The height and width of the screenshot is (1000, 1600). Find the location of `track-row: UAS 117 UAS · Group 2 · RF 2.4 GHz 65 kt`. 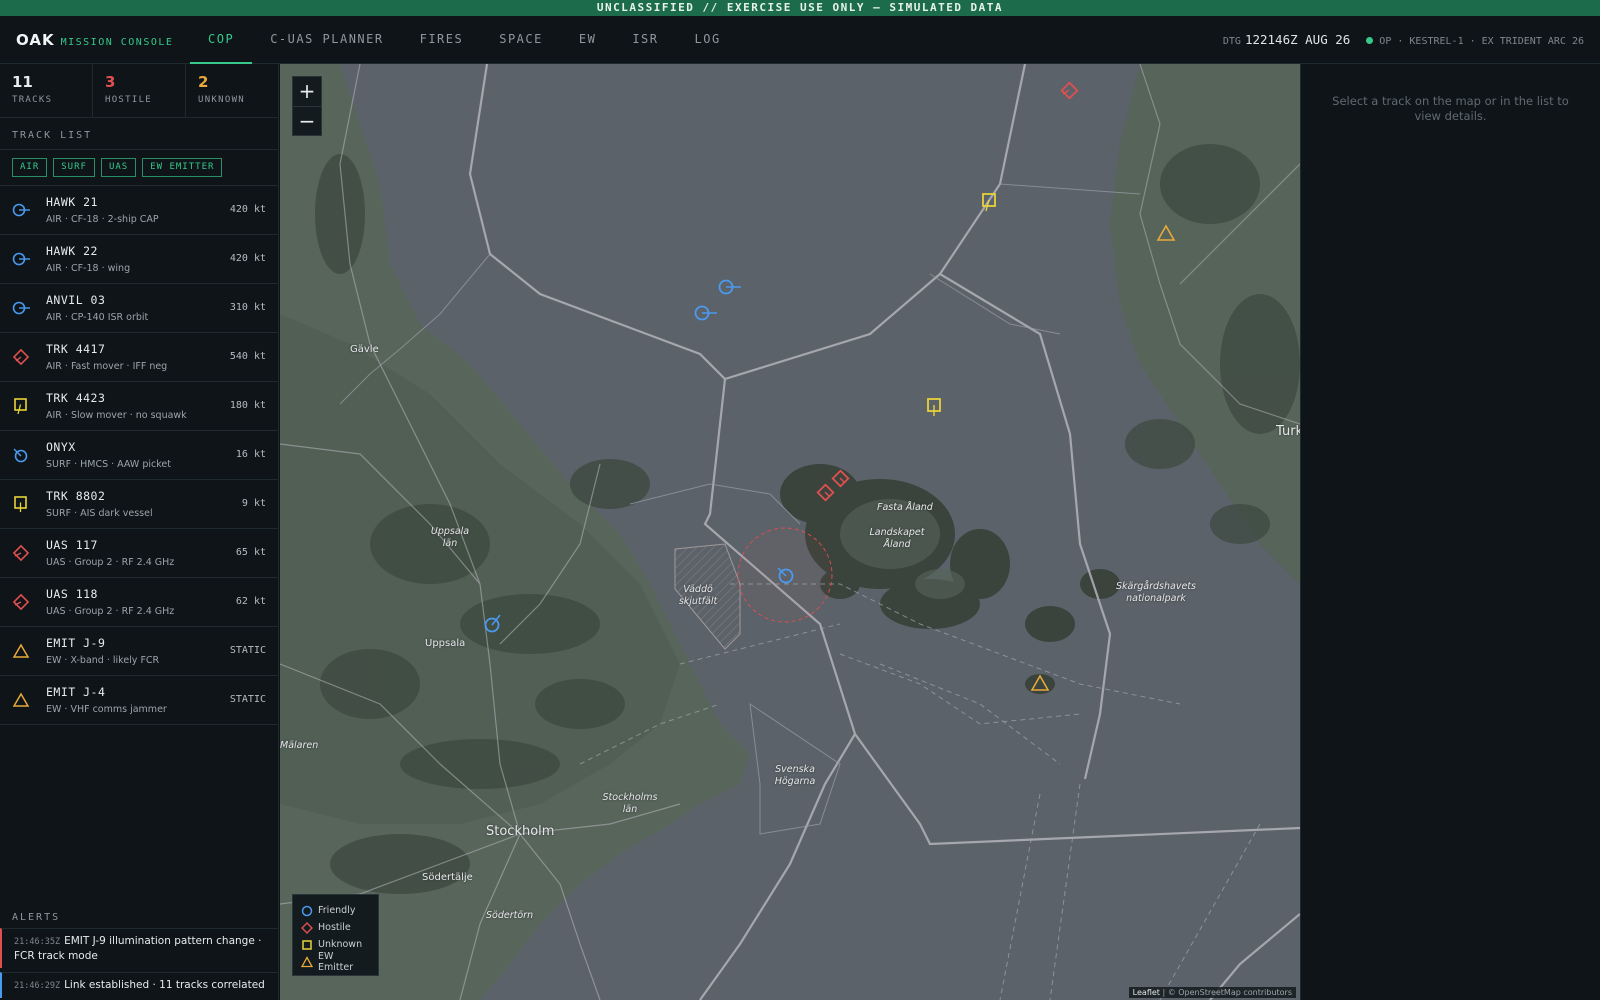

track-row: UAS 117 UAS · Group 2 · RF 2.4 GHz 65 kt is located at coordinates (139, 553).